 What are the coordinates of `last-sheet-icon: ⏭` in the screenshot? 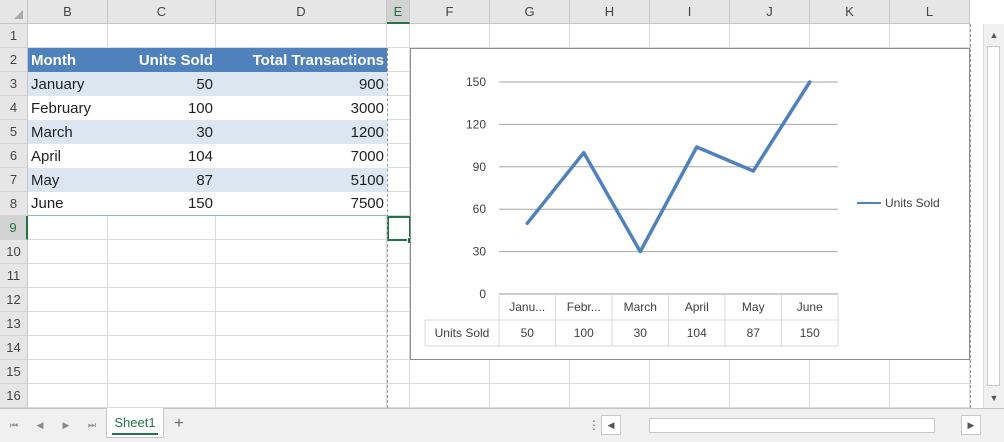 It's located at (92, 425).